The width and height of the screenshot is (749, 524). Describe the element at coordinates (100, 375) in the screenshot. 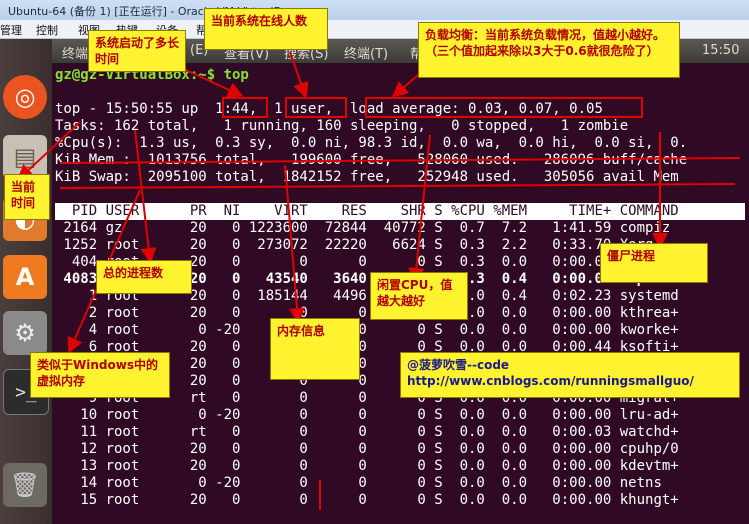

I see `callout-swap: 类似于Windows中的虚拟内存` at that location.